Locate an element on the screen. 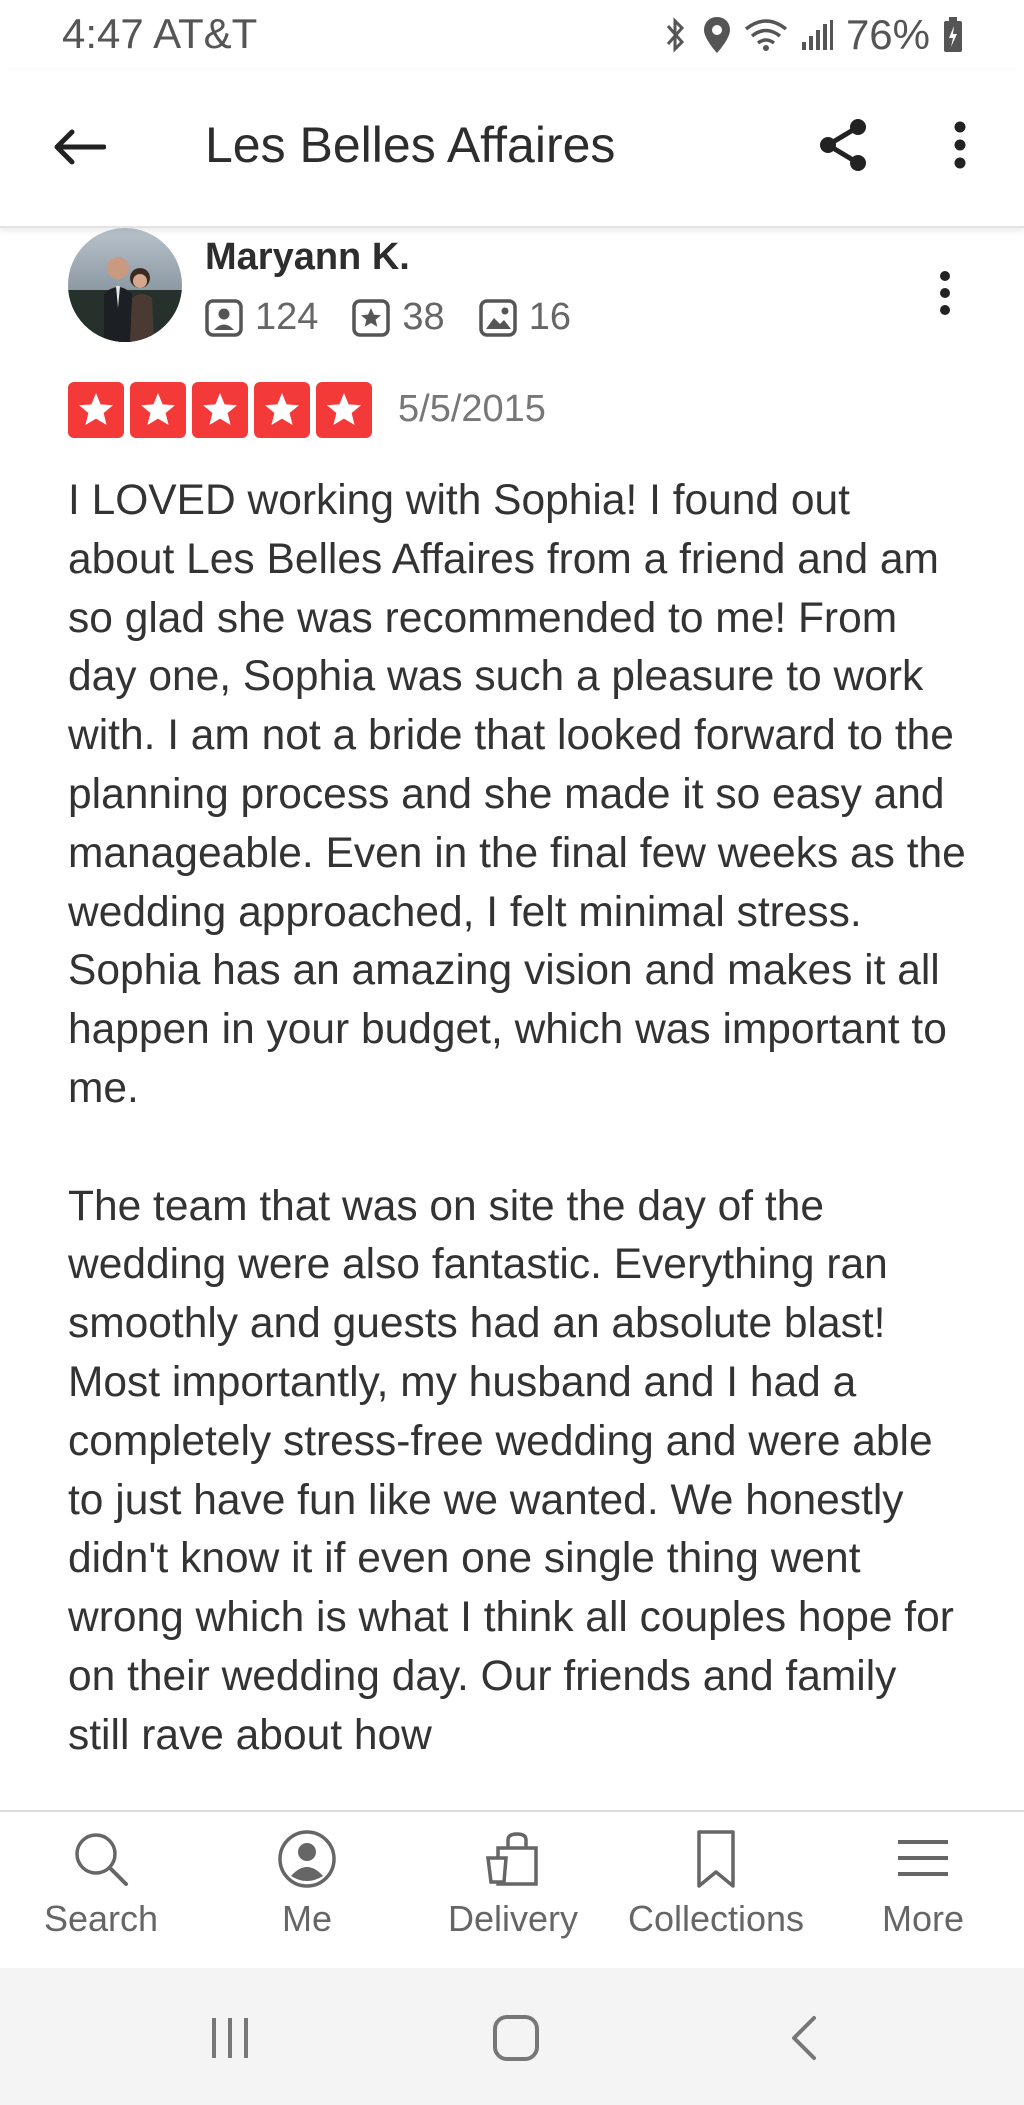  nav-search: Search is located at coordinates (101, 1891).